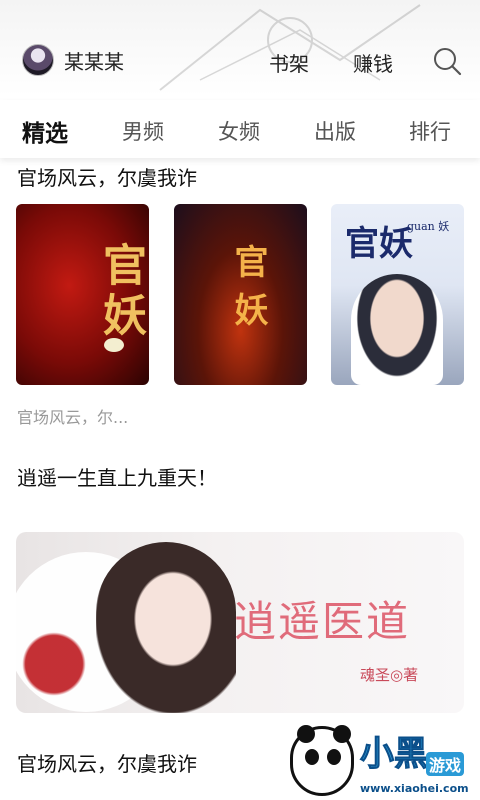 The height and width of the screenshot is (800, 480). I want to click on book-cover-2: 官妖, so click(240, 294).